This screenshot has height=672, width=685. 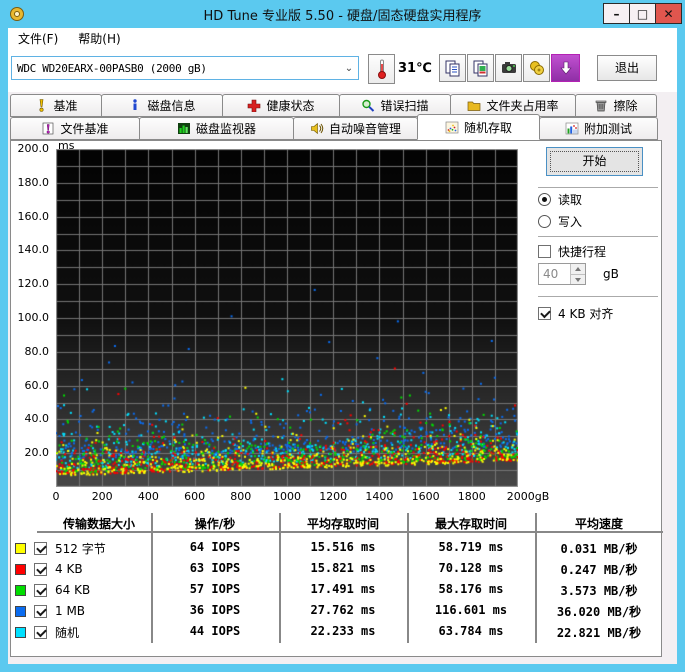 I want to click on tab-row-2: 文件基准 磁盘监视器 自动噪音管理 随机存取 附加测试, so click(x=336, y=127).